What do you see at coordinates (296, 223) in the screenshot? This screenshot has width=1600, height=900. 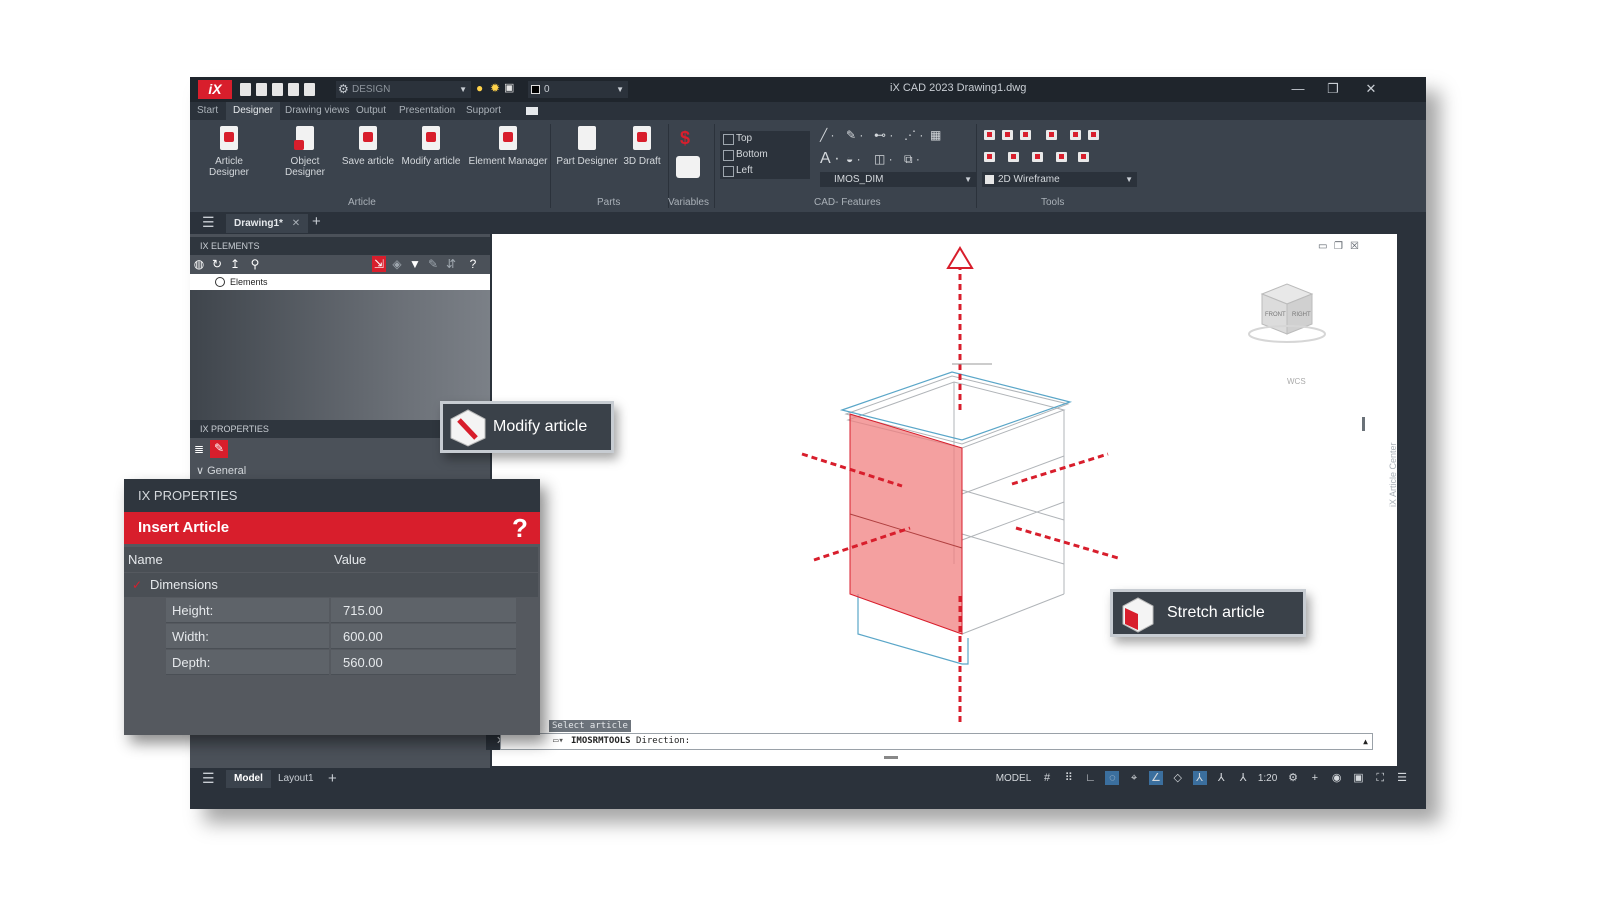 I see `close-icon: ✕` at bounding box center [296, 223].